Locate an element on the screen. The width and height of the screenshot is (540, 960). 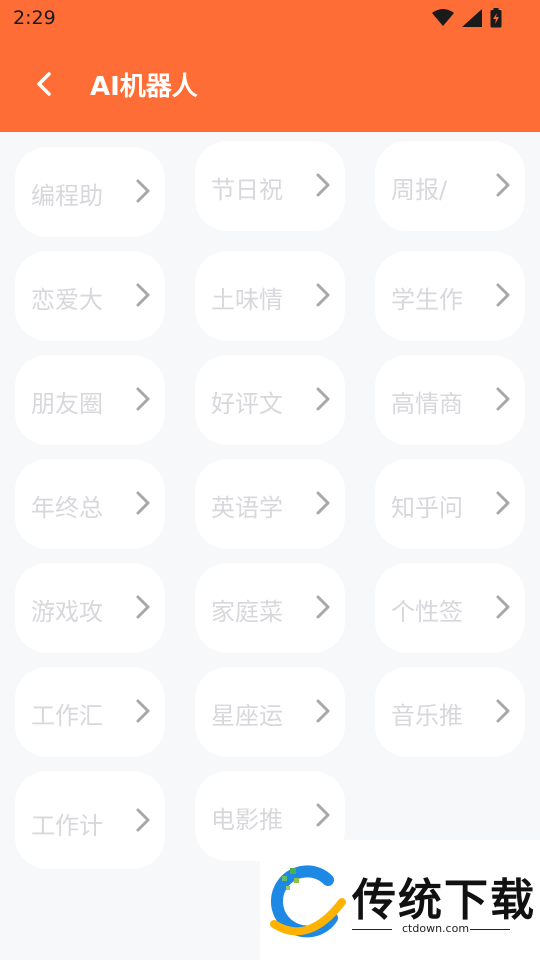
card-label: 个性签 is located at coordinates (427, 612).